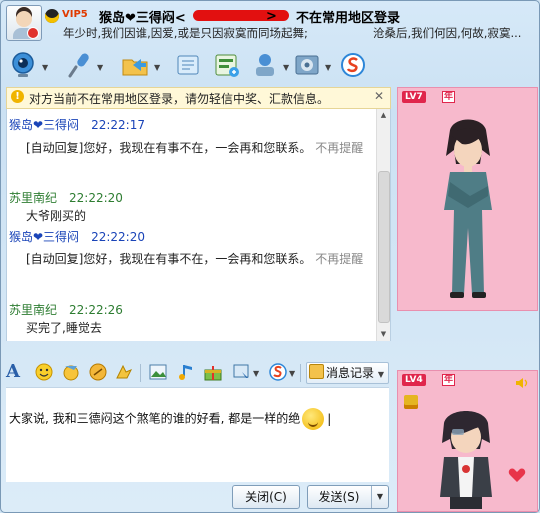  I want to click on folder-transfer-icon, so click(135, 67).